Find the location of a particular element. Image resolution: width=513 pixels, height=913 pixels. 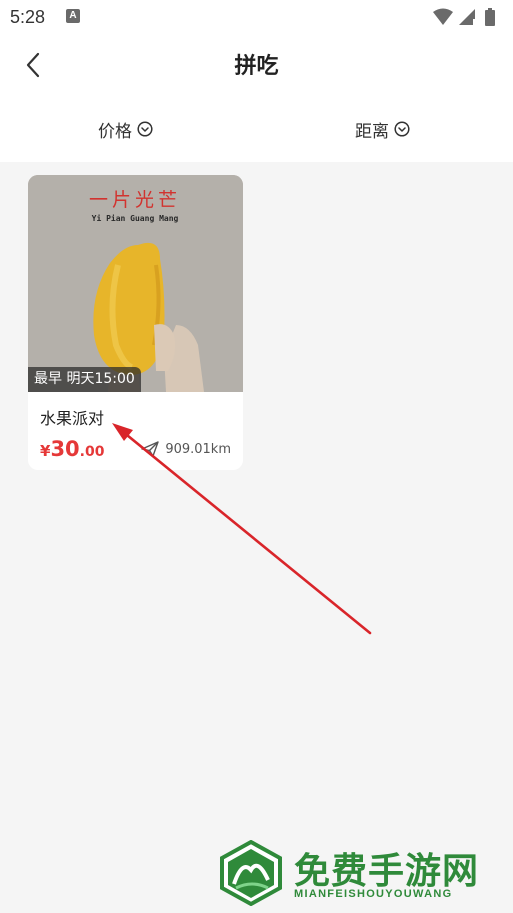

watermark-logo-icon is located at coordinates (251, 873).